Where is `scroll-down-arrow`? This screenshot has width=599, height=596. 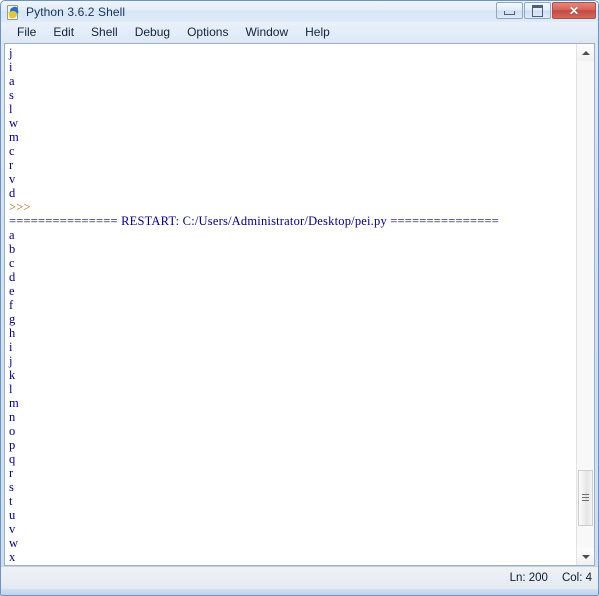
scroll-down-arrow is located at coordinates (585, 556).